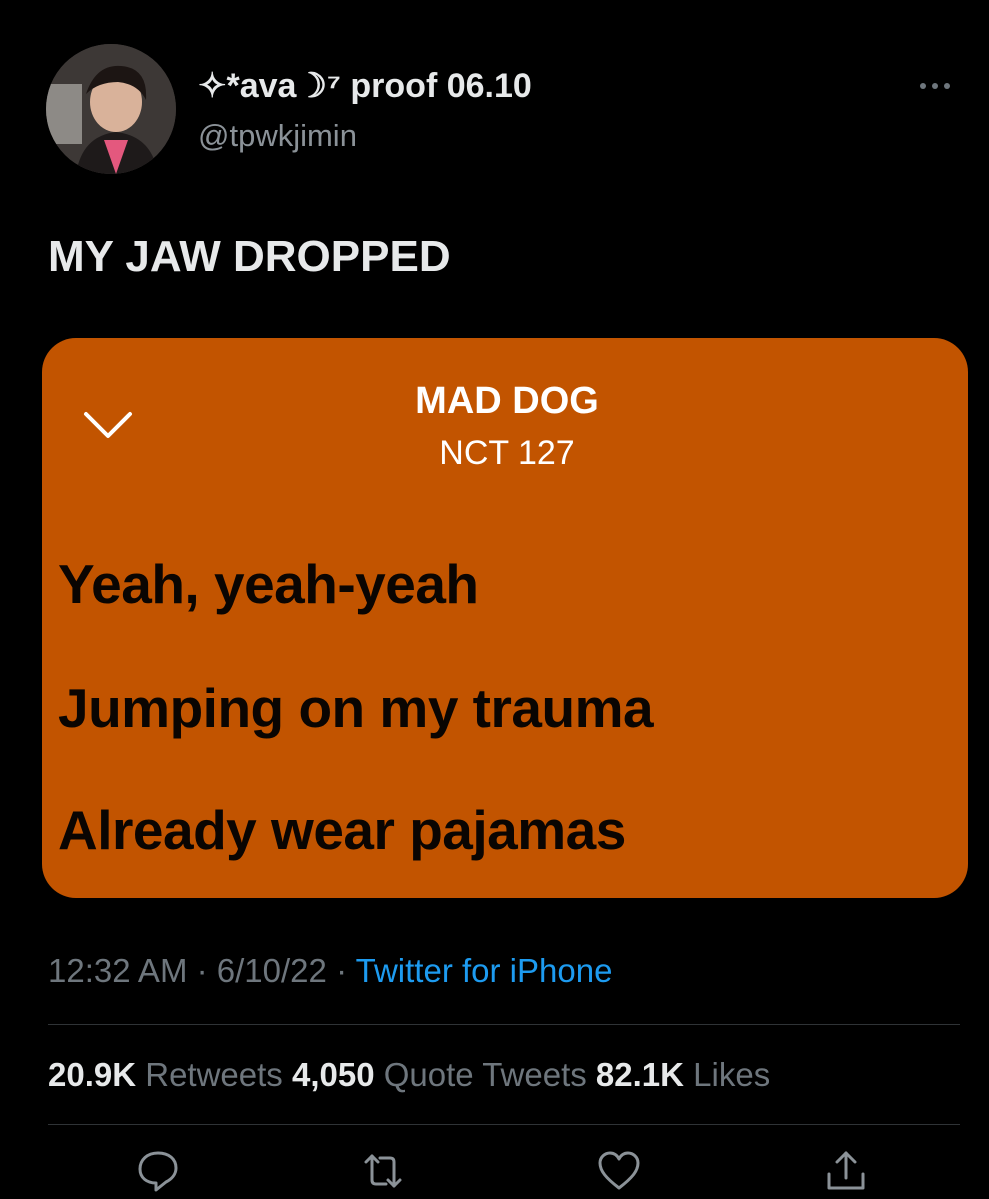 The width and height of the screenshot is (989, 1199). Describe the element at coordinates (92, 1074) in the screenshot. I see `retweets-count: 20.9K` at that location.